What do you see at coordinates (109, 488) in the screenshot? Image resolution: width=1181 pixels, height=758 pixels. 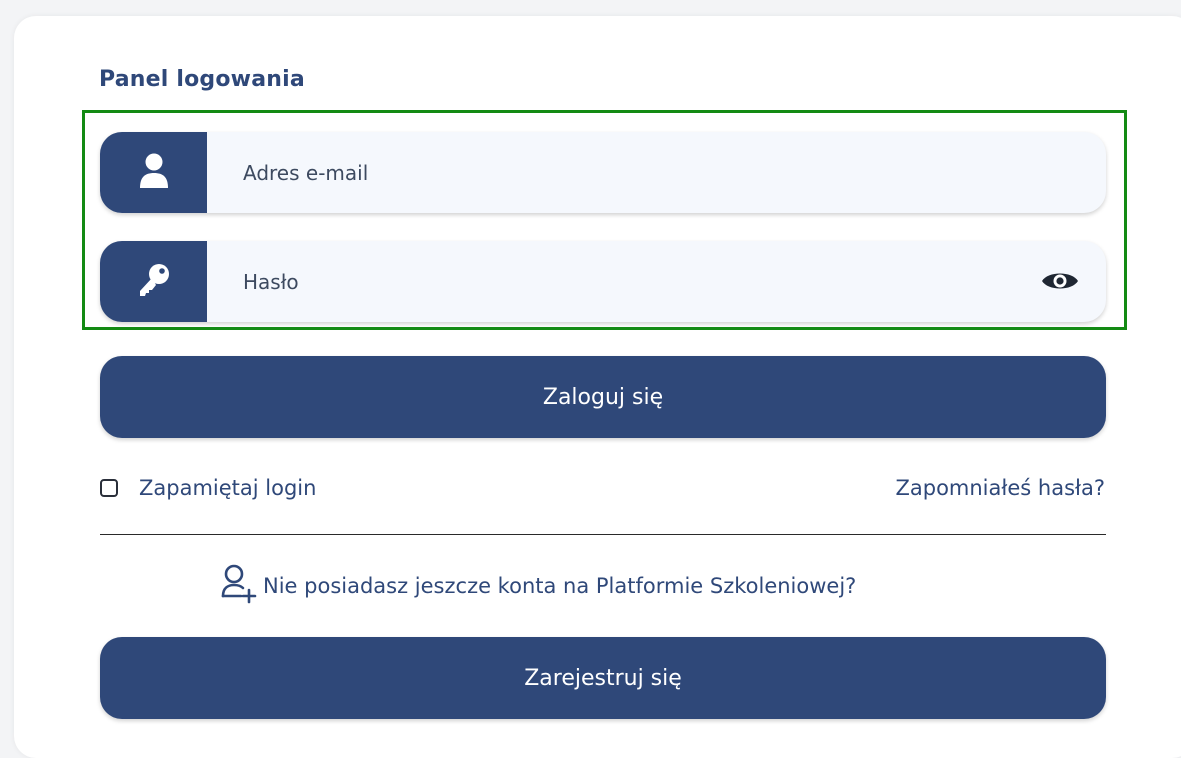 I see `remember-checkbox` at bounding box center [109, 488].